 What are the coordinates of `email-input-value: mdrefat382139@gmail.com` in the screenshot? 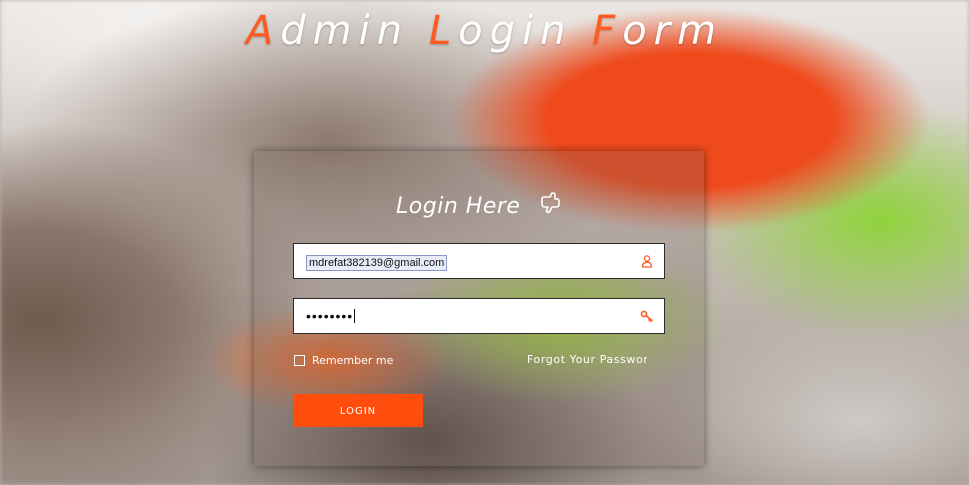 It's located at (377, 263).